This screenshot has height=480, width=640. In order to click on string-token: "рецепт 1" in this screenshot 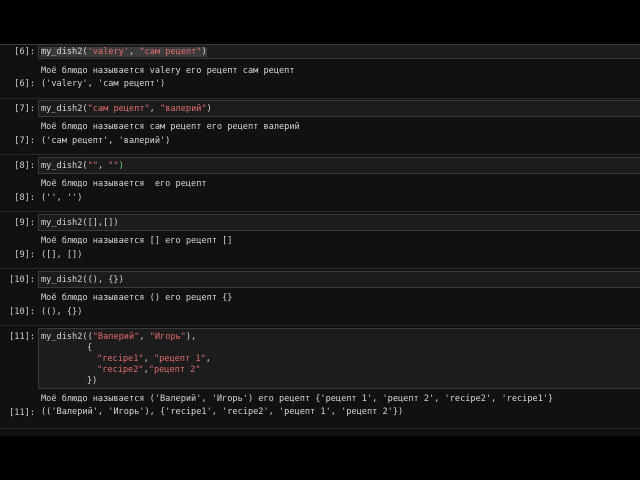, I will do `click(179, 359)`.